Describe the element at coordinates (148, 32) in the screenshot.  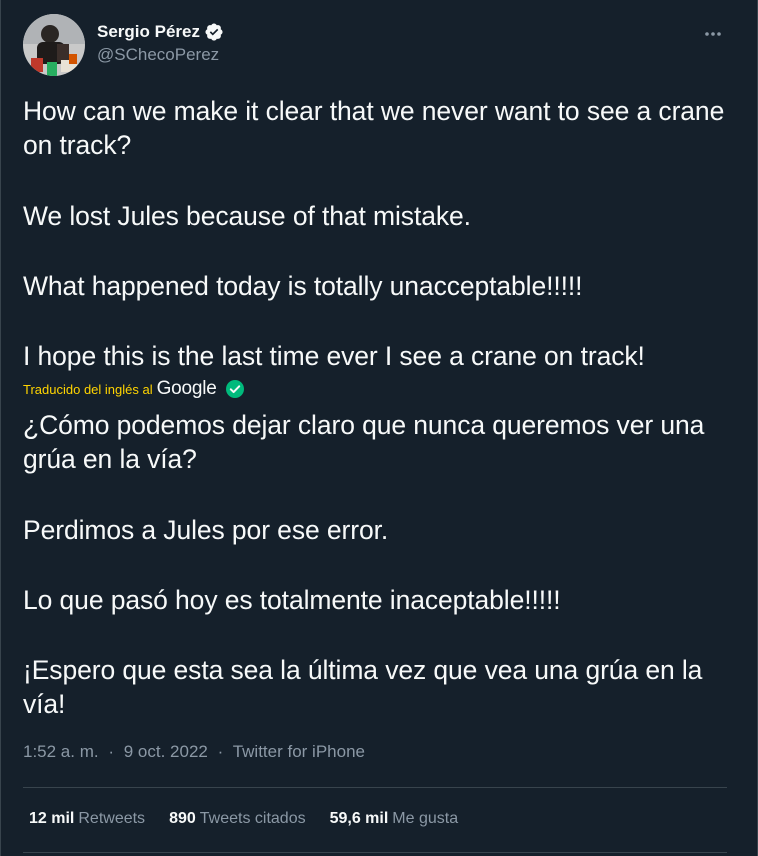
I see `display-name: Sergio Pérez` at that location.